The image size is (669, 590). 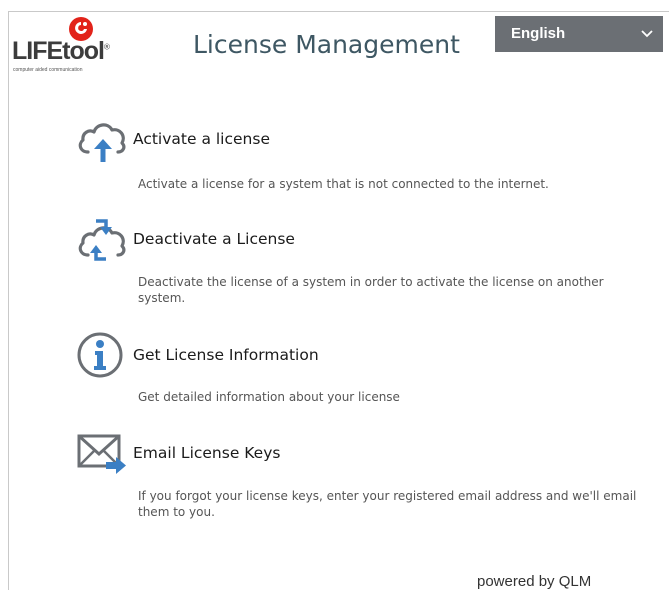 I want to click on logo-tagline: computer aided communication, so click(x=48, y=70).